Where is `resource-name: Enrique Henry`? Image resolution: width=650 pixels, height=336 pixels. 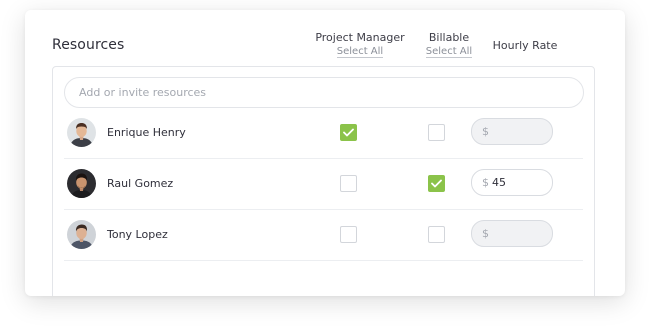
resource-name: Enrique Henry is located at coordinates (146, 132).